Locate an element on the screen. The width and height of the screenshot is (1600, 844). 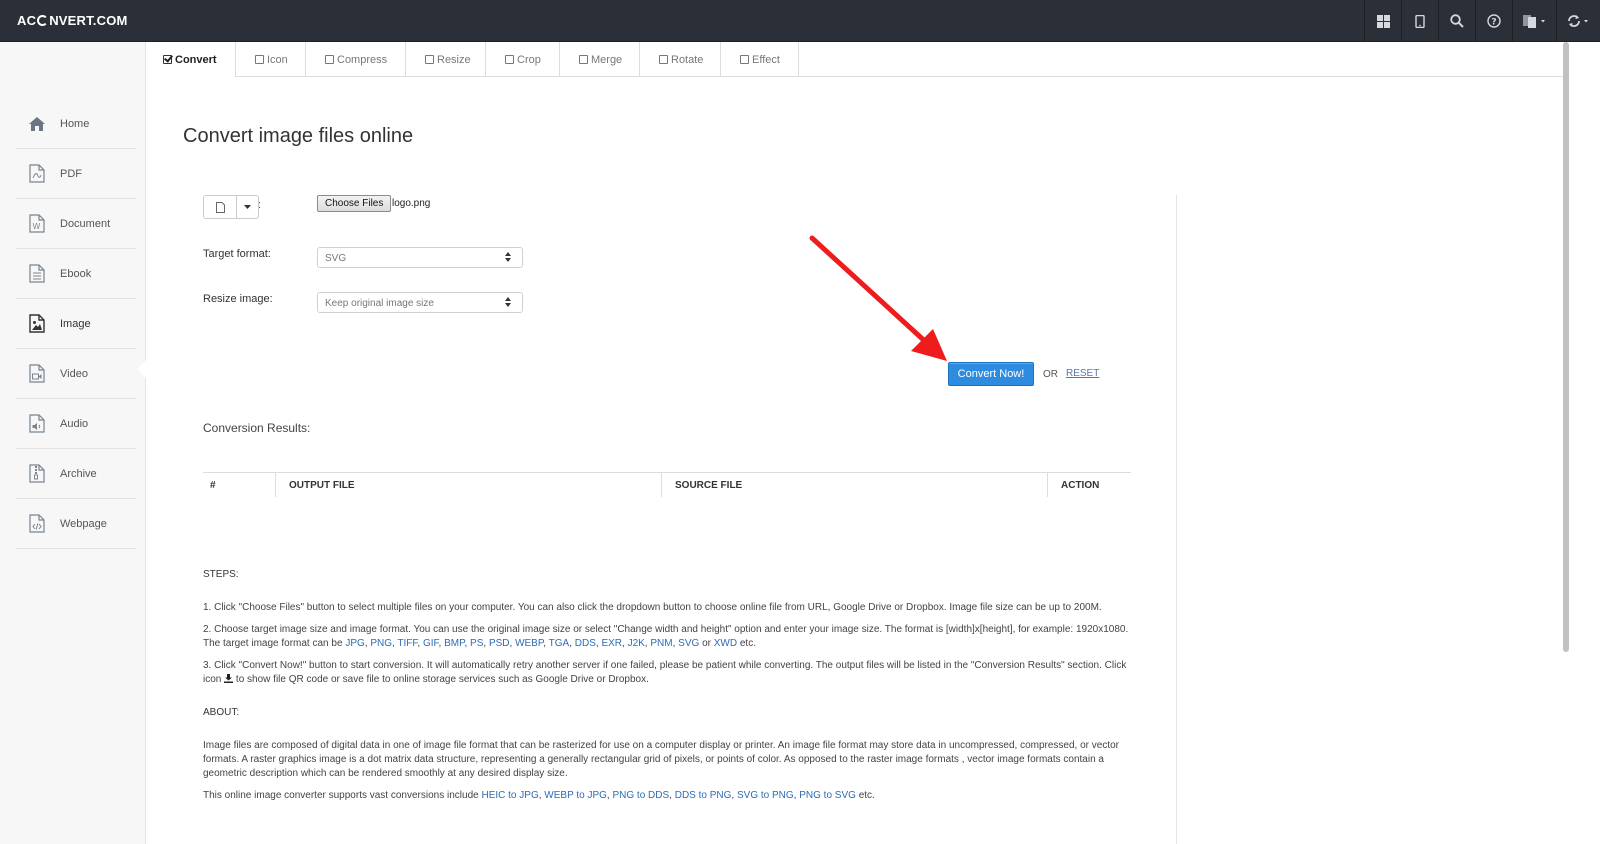
format-link-jpg: JPG is located at coordinates (354, 643).